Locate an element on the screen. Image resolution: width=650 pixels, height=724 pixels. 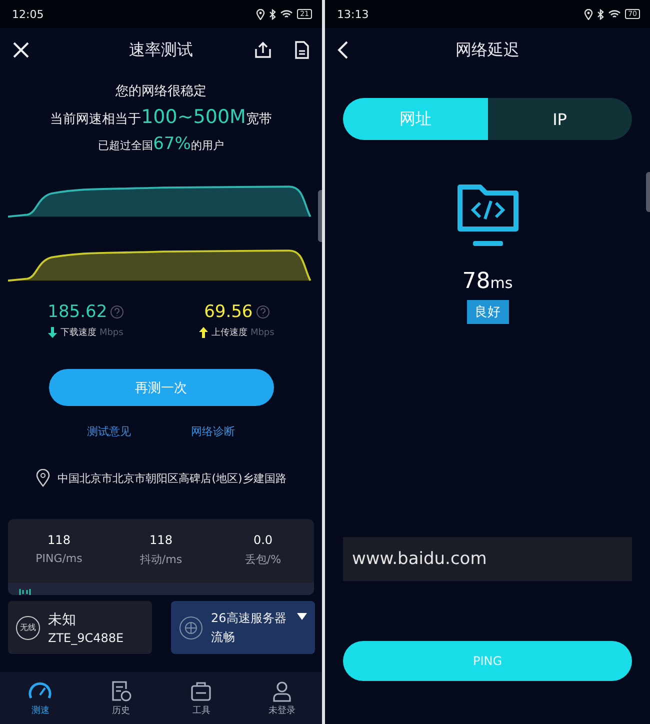
status-time: 13:13 is located at coordinates (353, 14).